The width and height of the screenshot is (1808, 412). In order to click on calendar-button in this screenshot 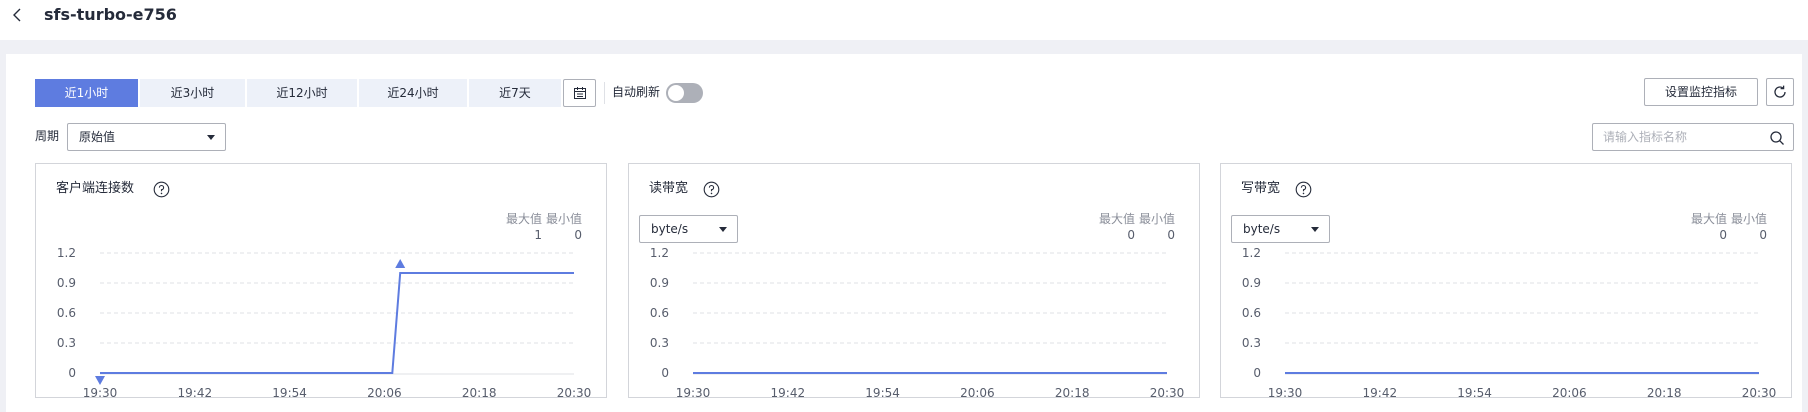, I will do `click(579, 93)`.